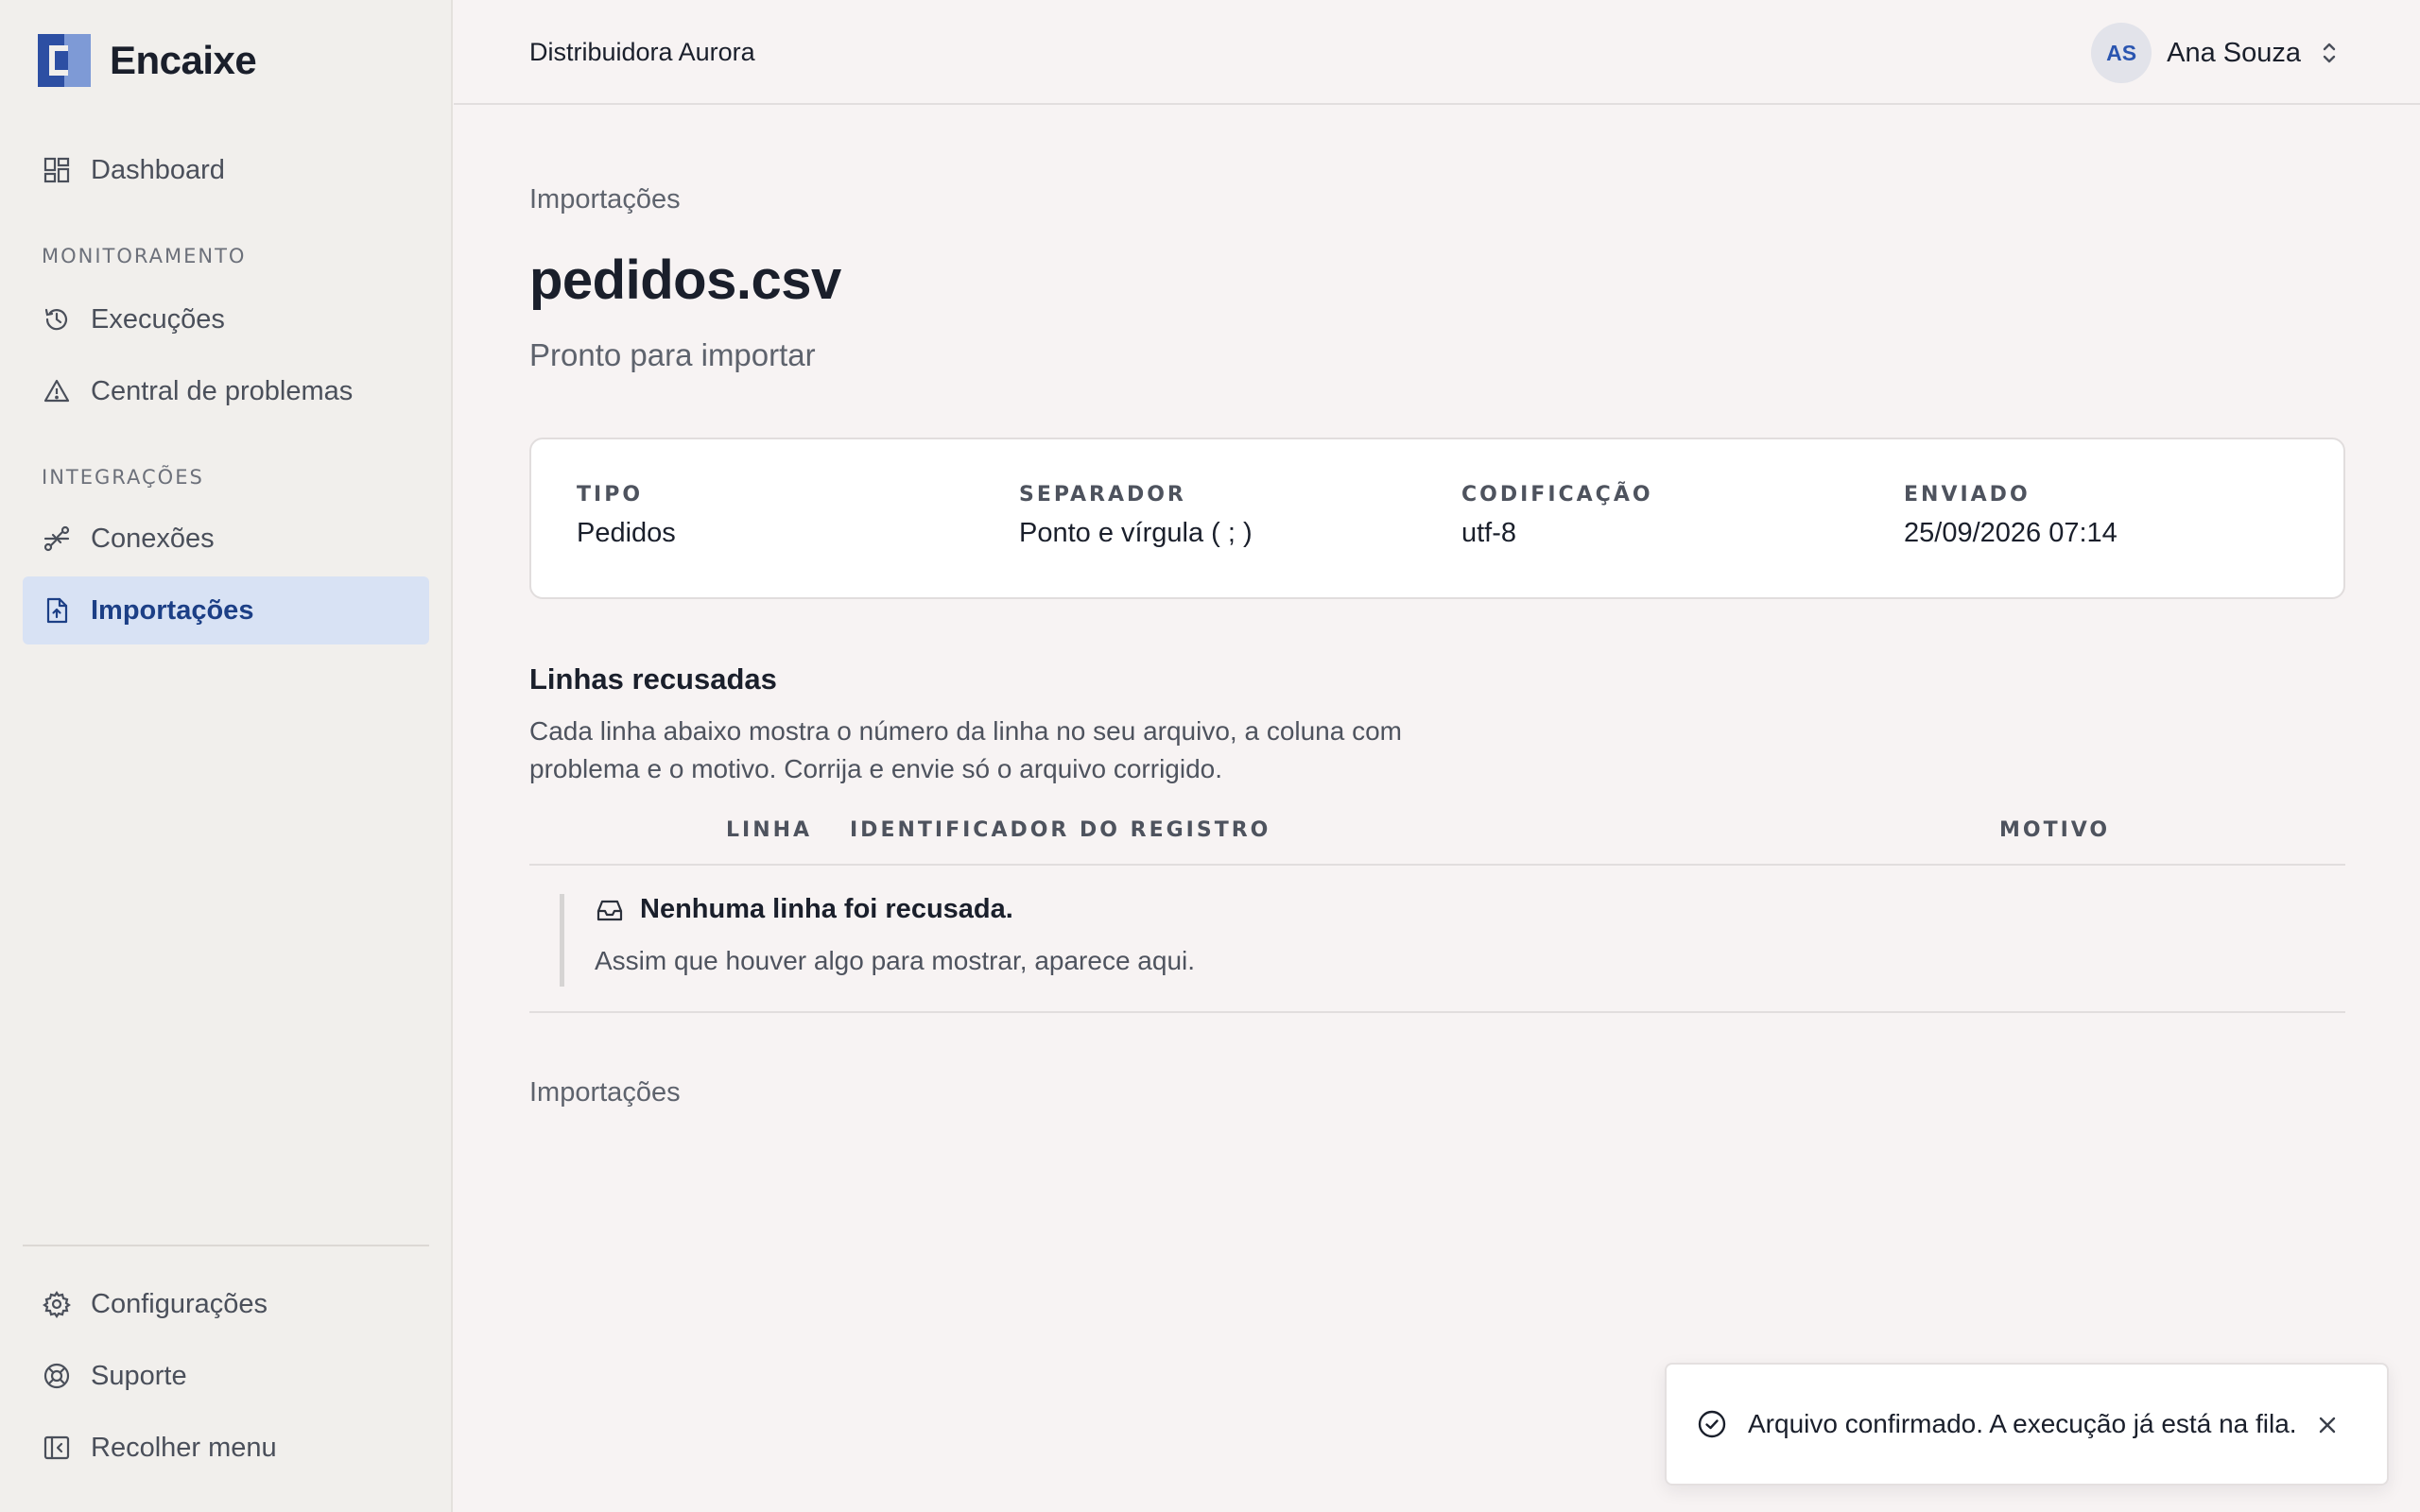 This screenshot has width=2420, height=1512. Describe the element at coordinates (2121, 53) in the screenshot. I see `avatar: AS` at that location.